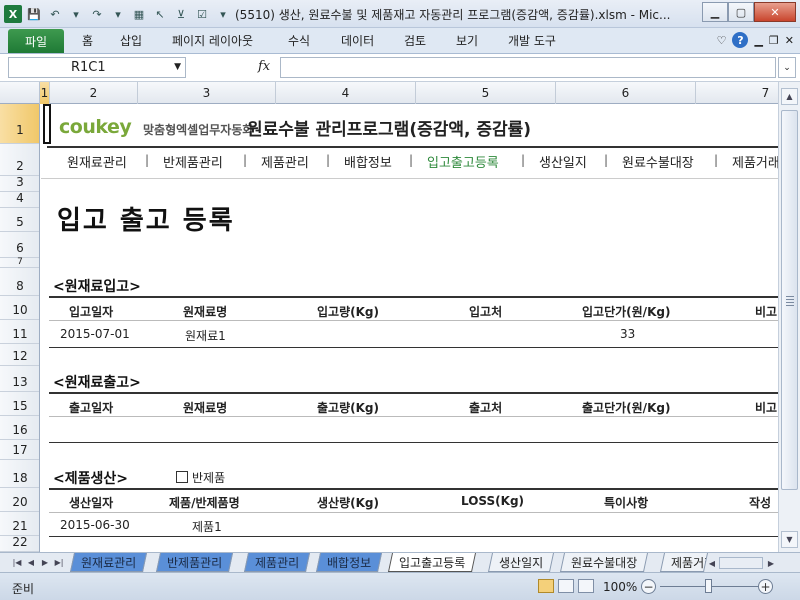 This screenshot has width=800, height=600. Describe the element at coordinates (684, 562) in the screenshot. I see `sheet-tab-product-trade: 제품거래` at that location.